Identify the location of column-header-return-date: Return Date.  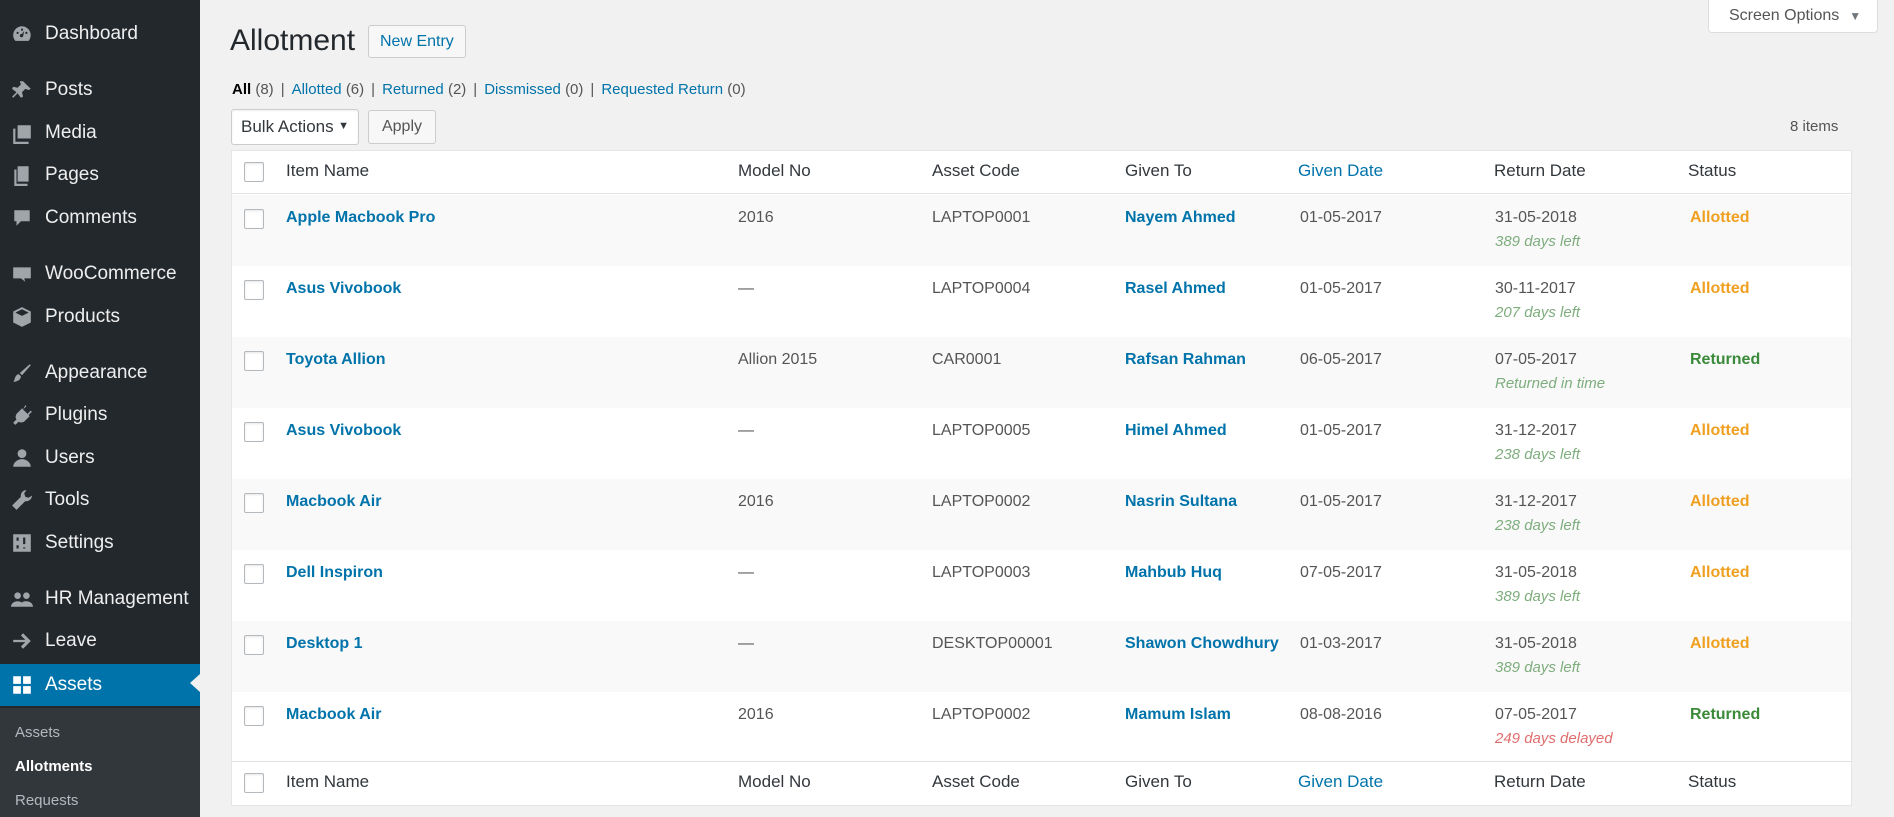
(1540, 781).